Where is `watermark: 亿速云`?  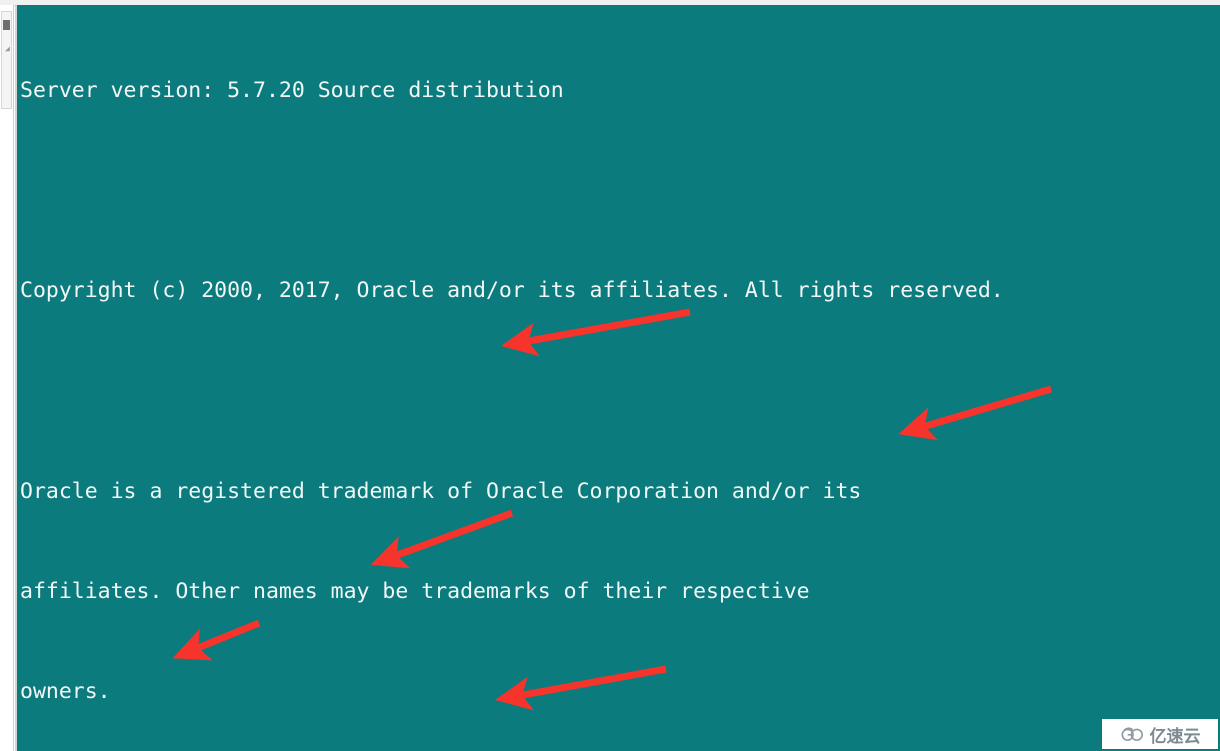 watermark: 亿速云 is located at coordinates (1160, 734).